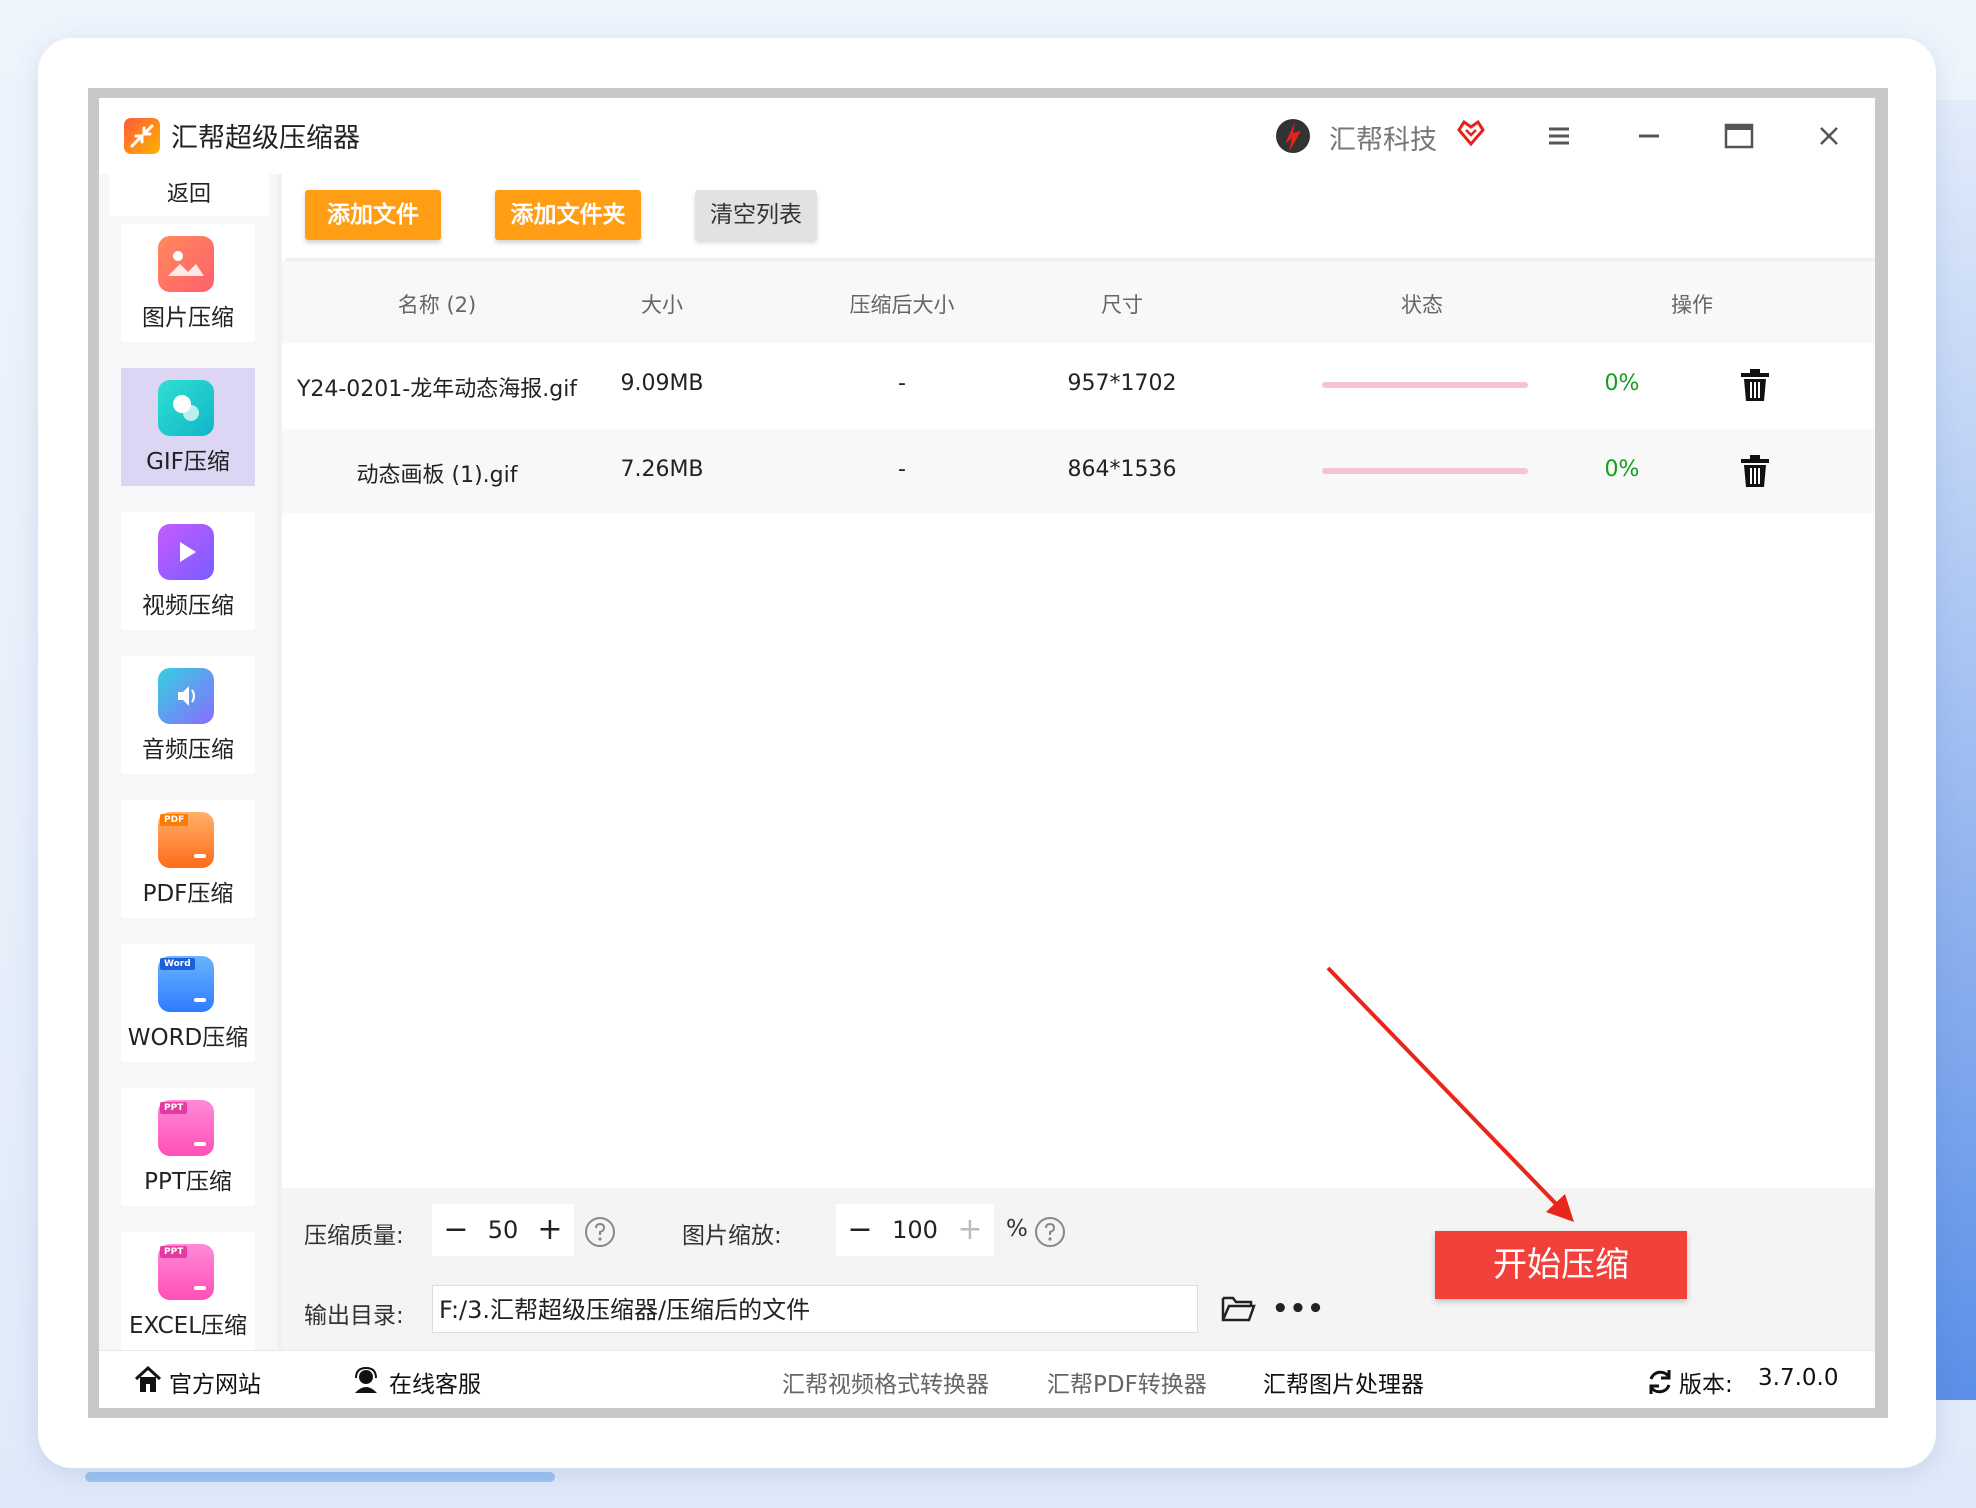 The width and height of the screenshot is (1976, 1508). I want to click on add-folder-button: 添加文件夹, so click(568, 215).